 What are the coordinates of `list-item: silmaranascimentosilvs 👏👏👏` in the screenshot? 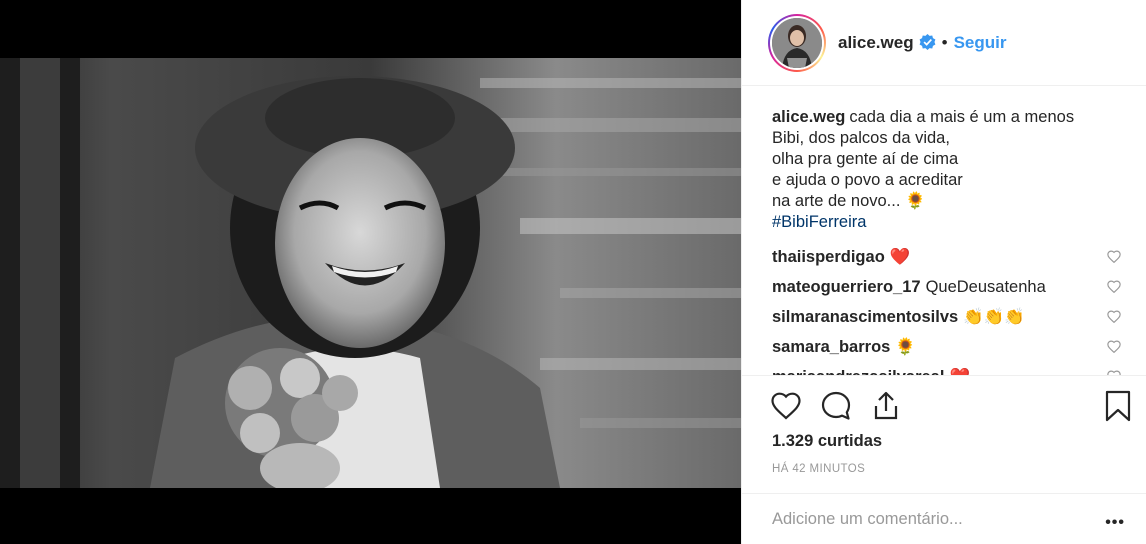 It's located at (946, 317).